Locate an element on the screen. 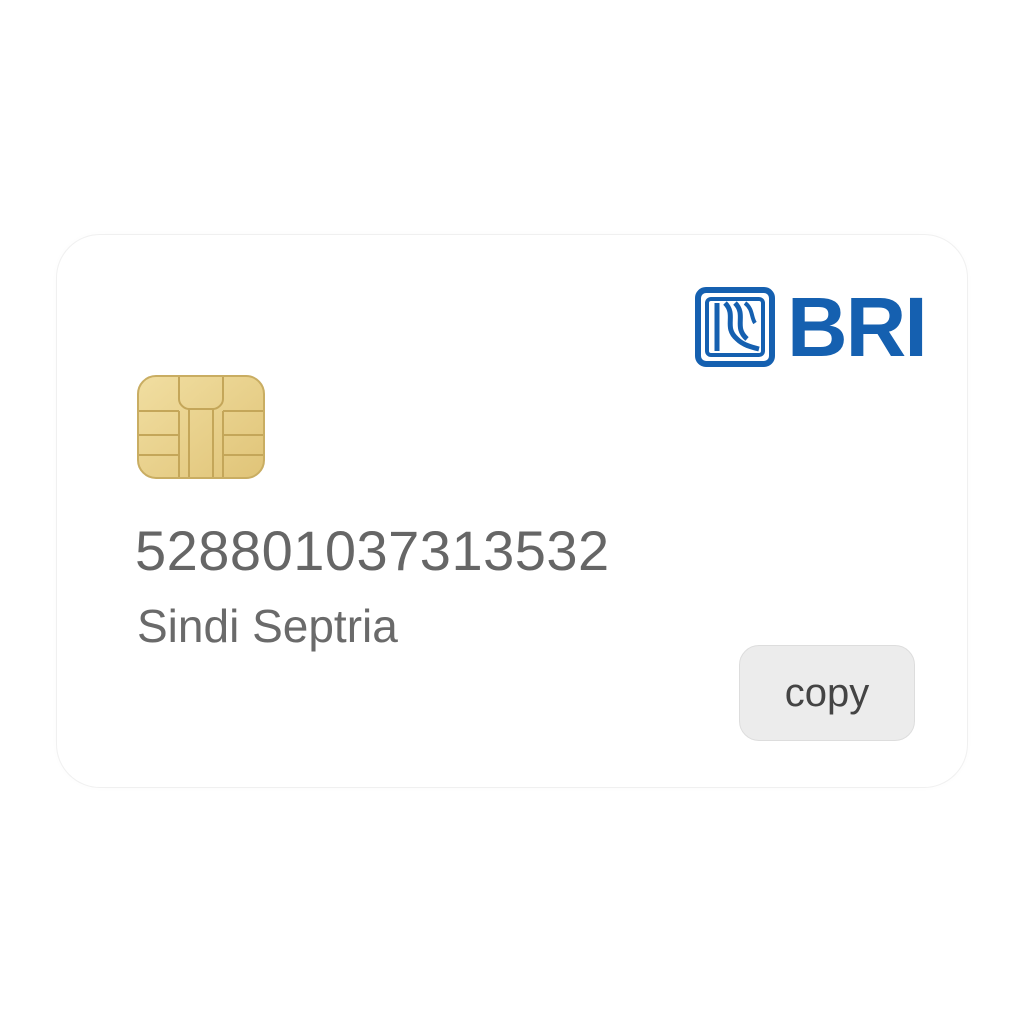  bank-name-text: BRI is located at coordinates (857, 327).